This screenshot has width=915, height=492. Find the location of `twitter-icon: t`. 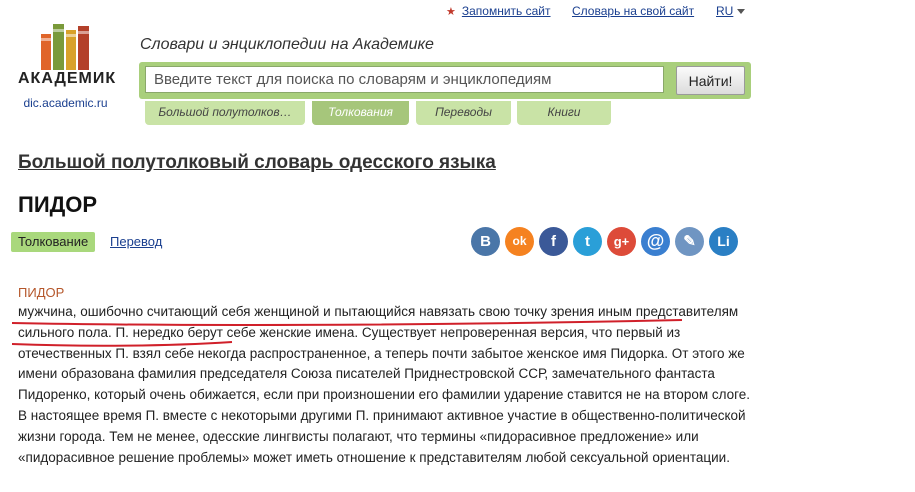

twitter-icon: t is located at coordinates (587, 241).